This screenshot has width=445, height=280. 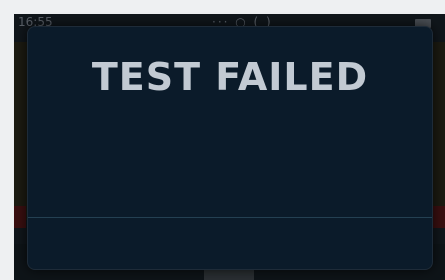 What do you see at coordinates (439, 217) in the screenshot?
I see `background-close-marker-right` at bounding box center [439, 217].